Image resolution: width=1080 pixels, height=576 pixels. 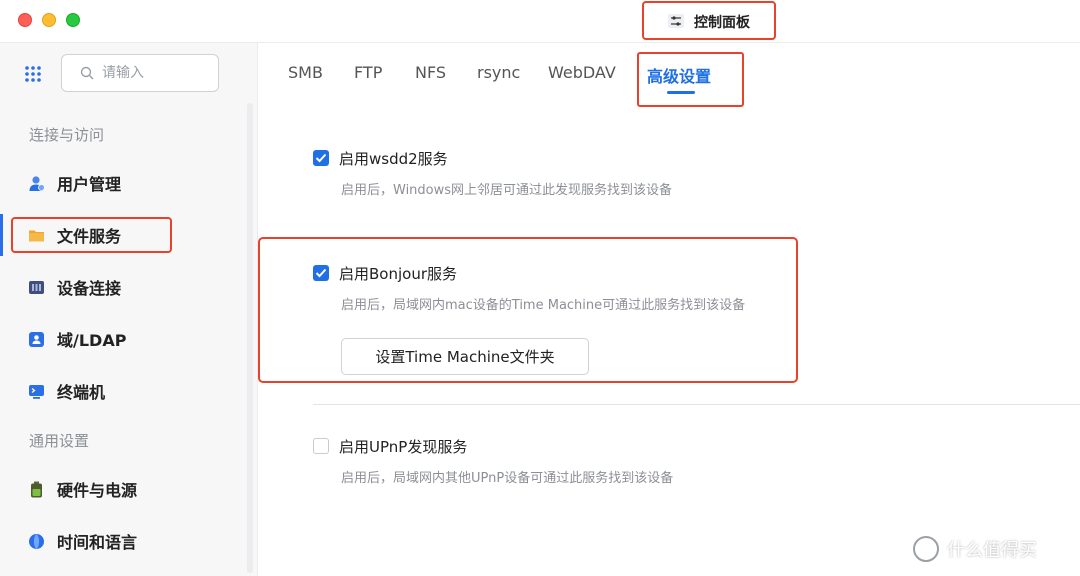 I want to click on folder-icon, so click(x=36, y=235).